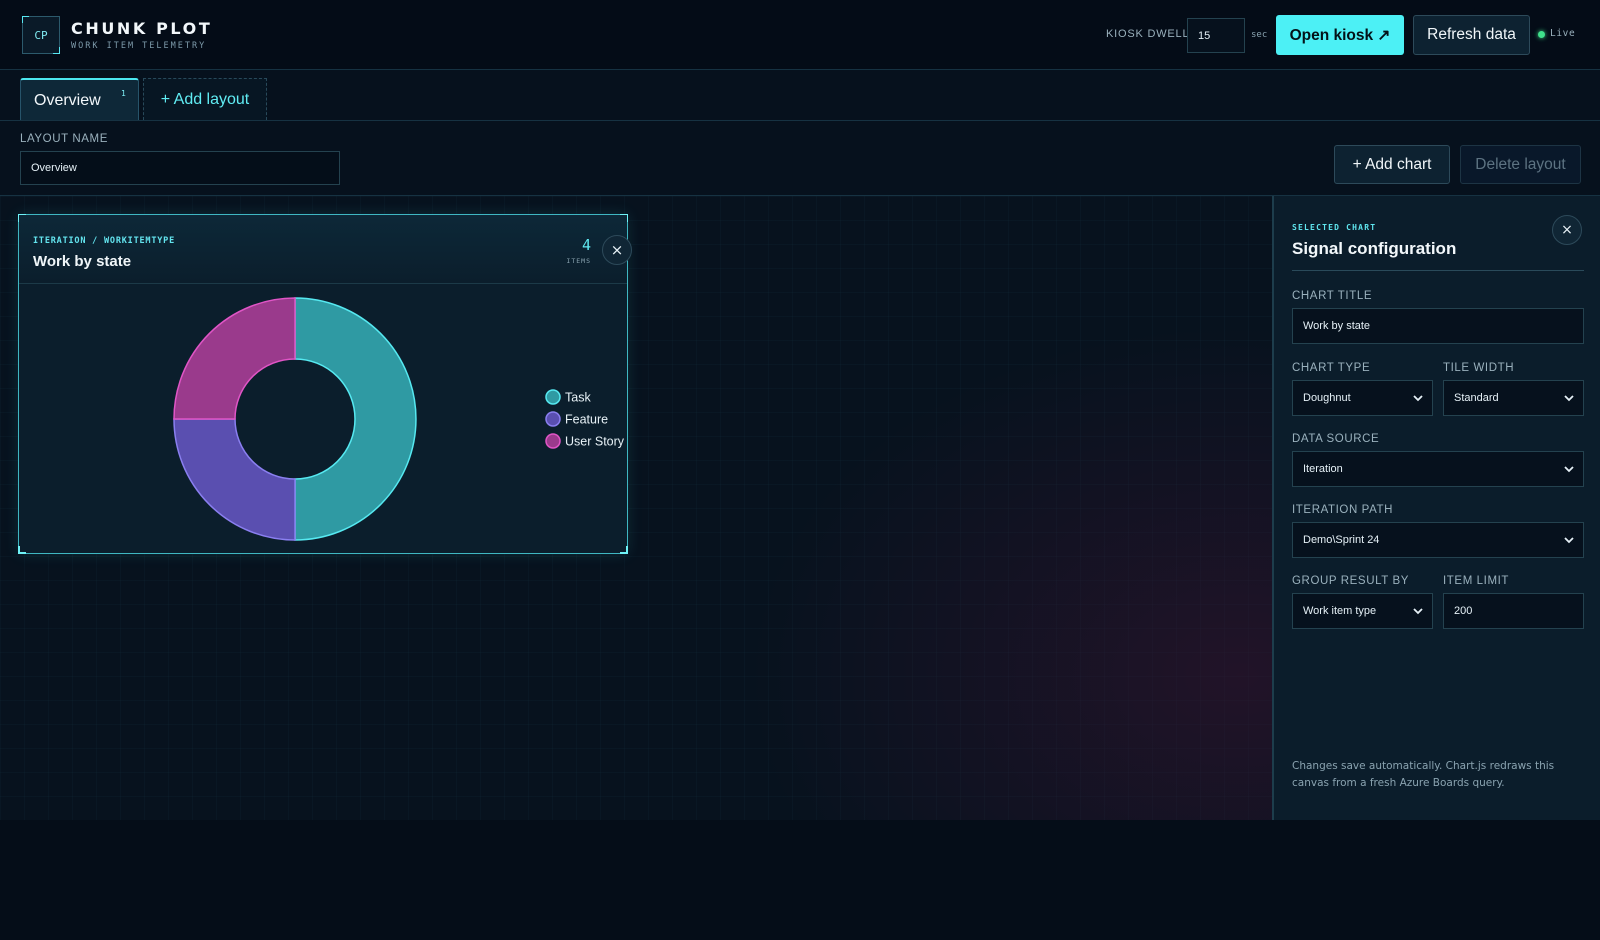 This screenshot has width=1600, height=940. Describe the element at coordinates (1341, 540) in the screenshot. I see `iteration-path-value: Demo\Sprint 24` at that location.